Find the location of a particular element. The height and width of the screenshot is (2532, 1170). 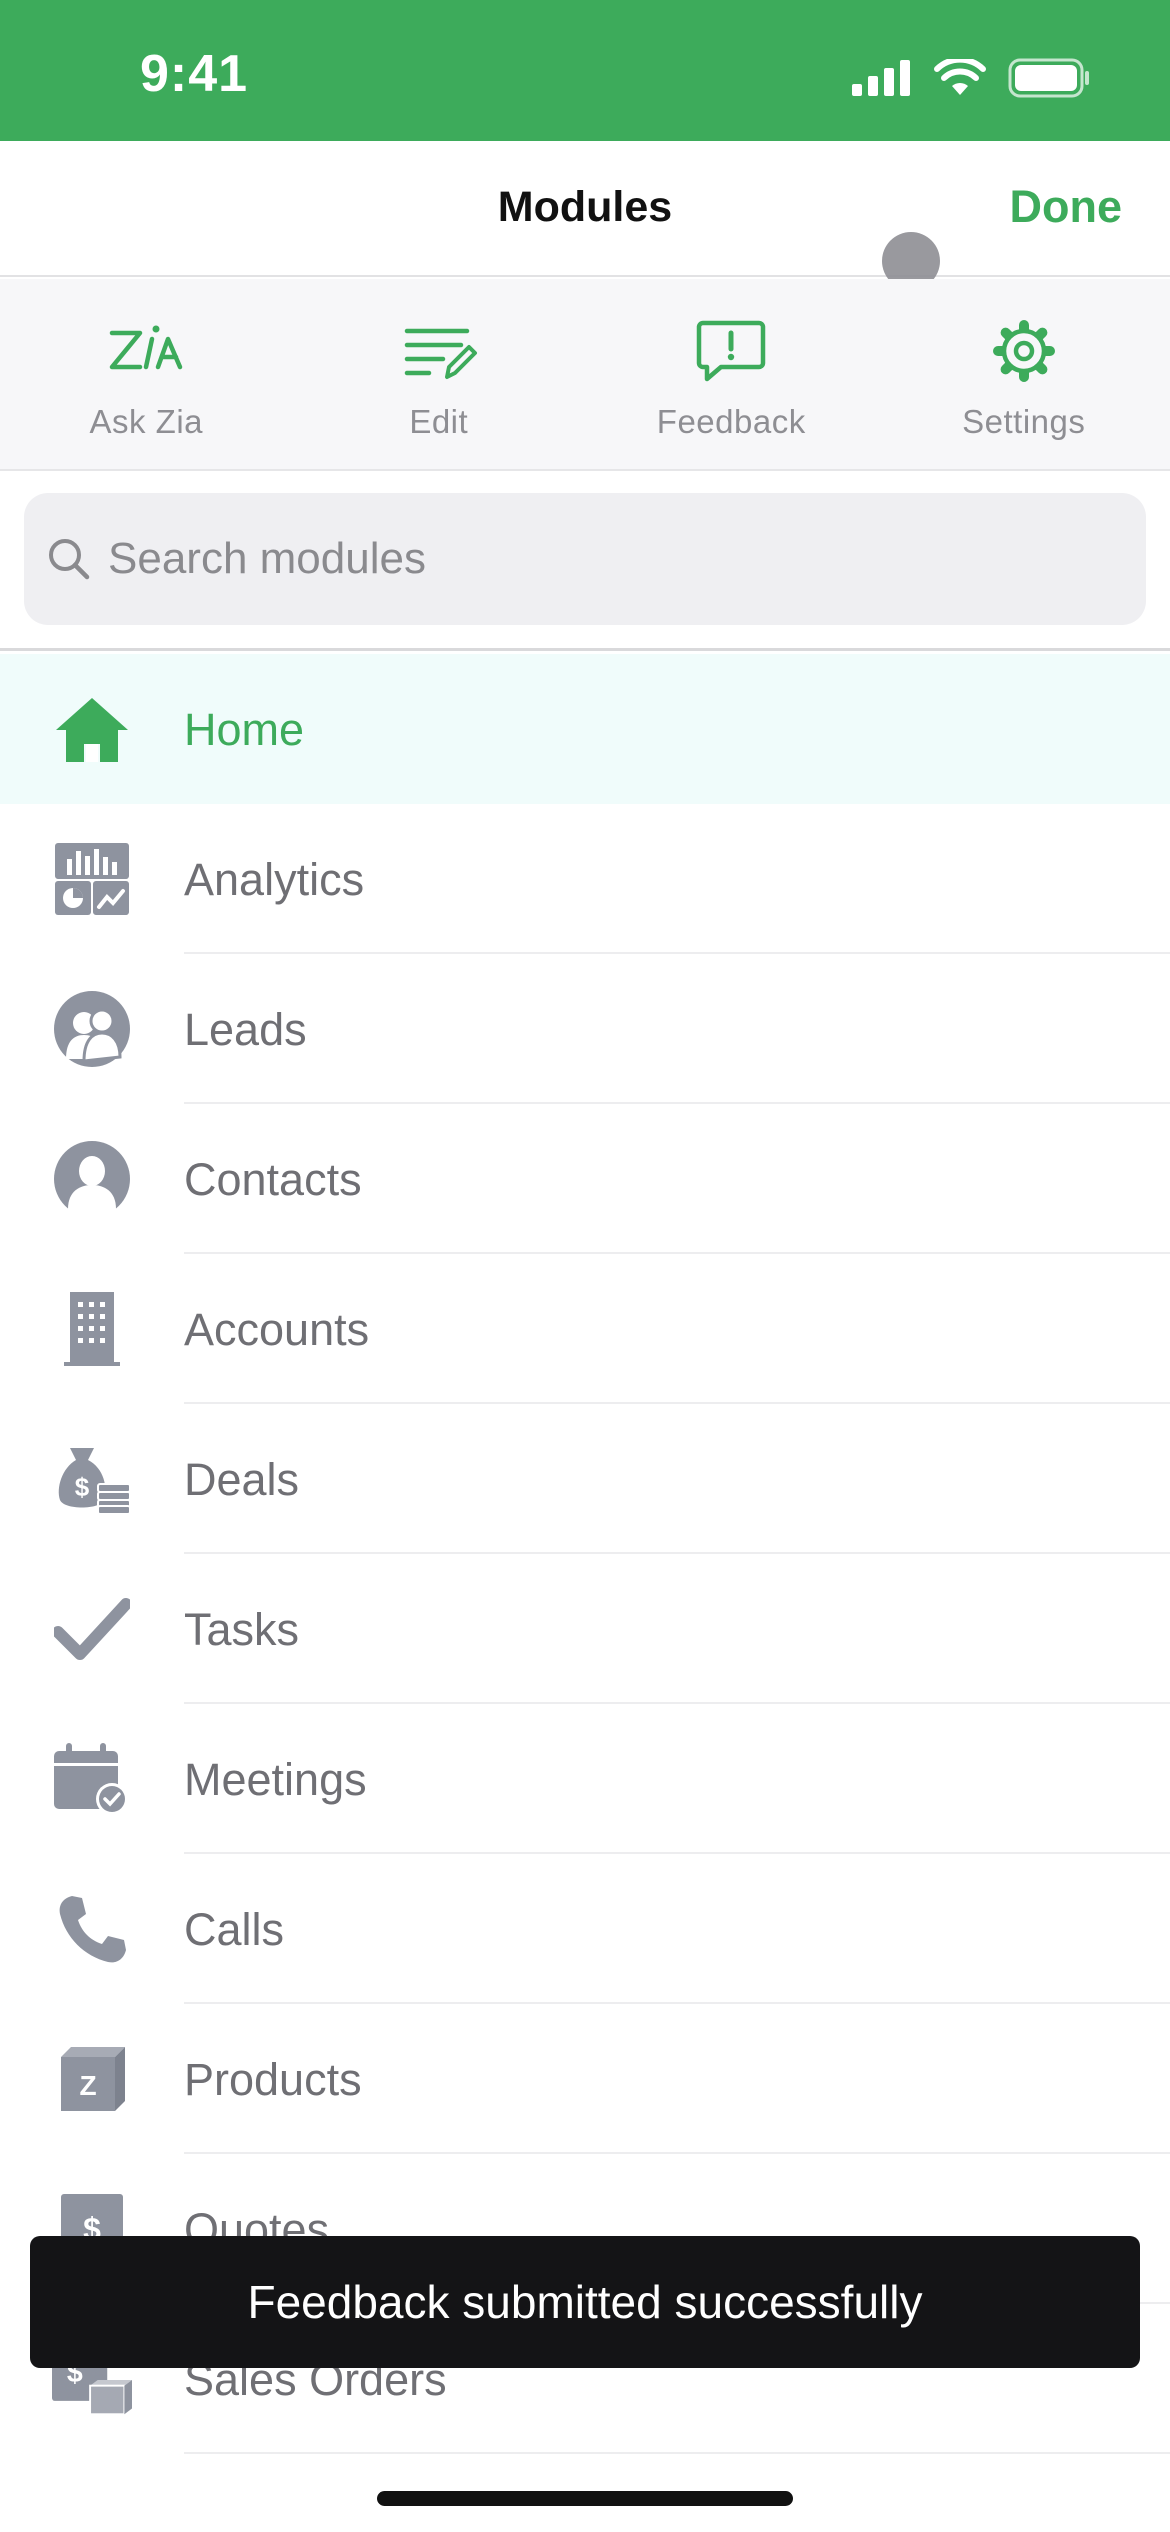

done-button: Done is located at coordinates (1066, 207).